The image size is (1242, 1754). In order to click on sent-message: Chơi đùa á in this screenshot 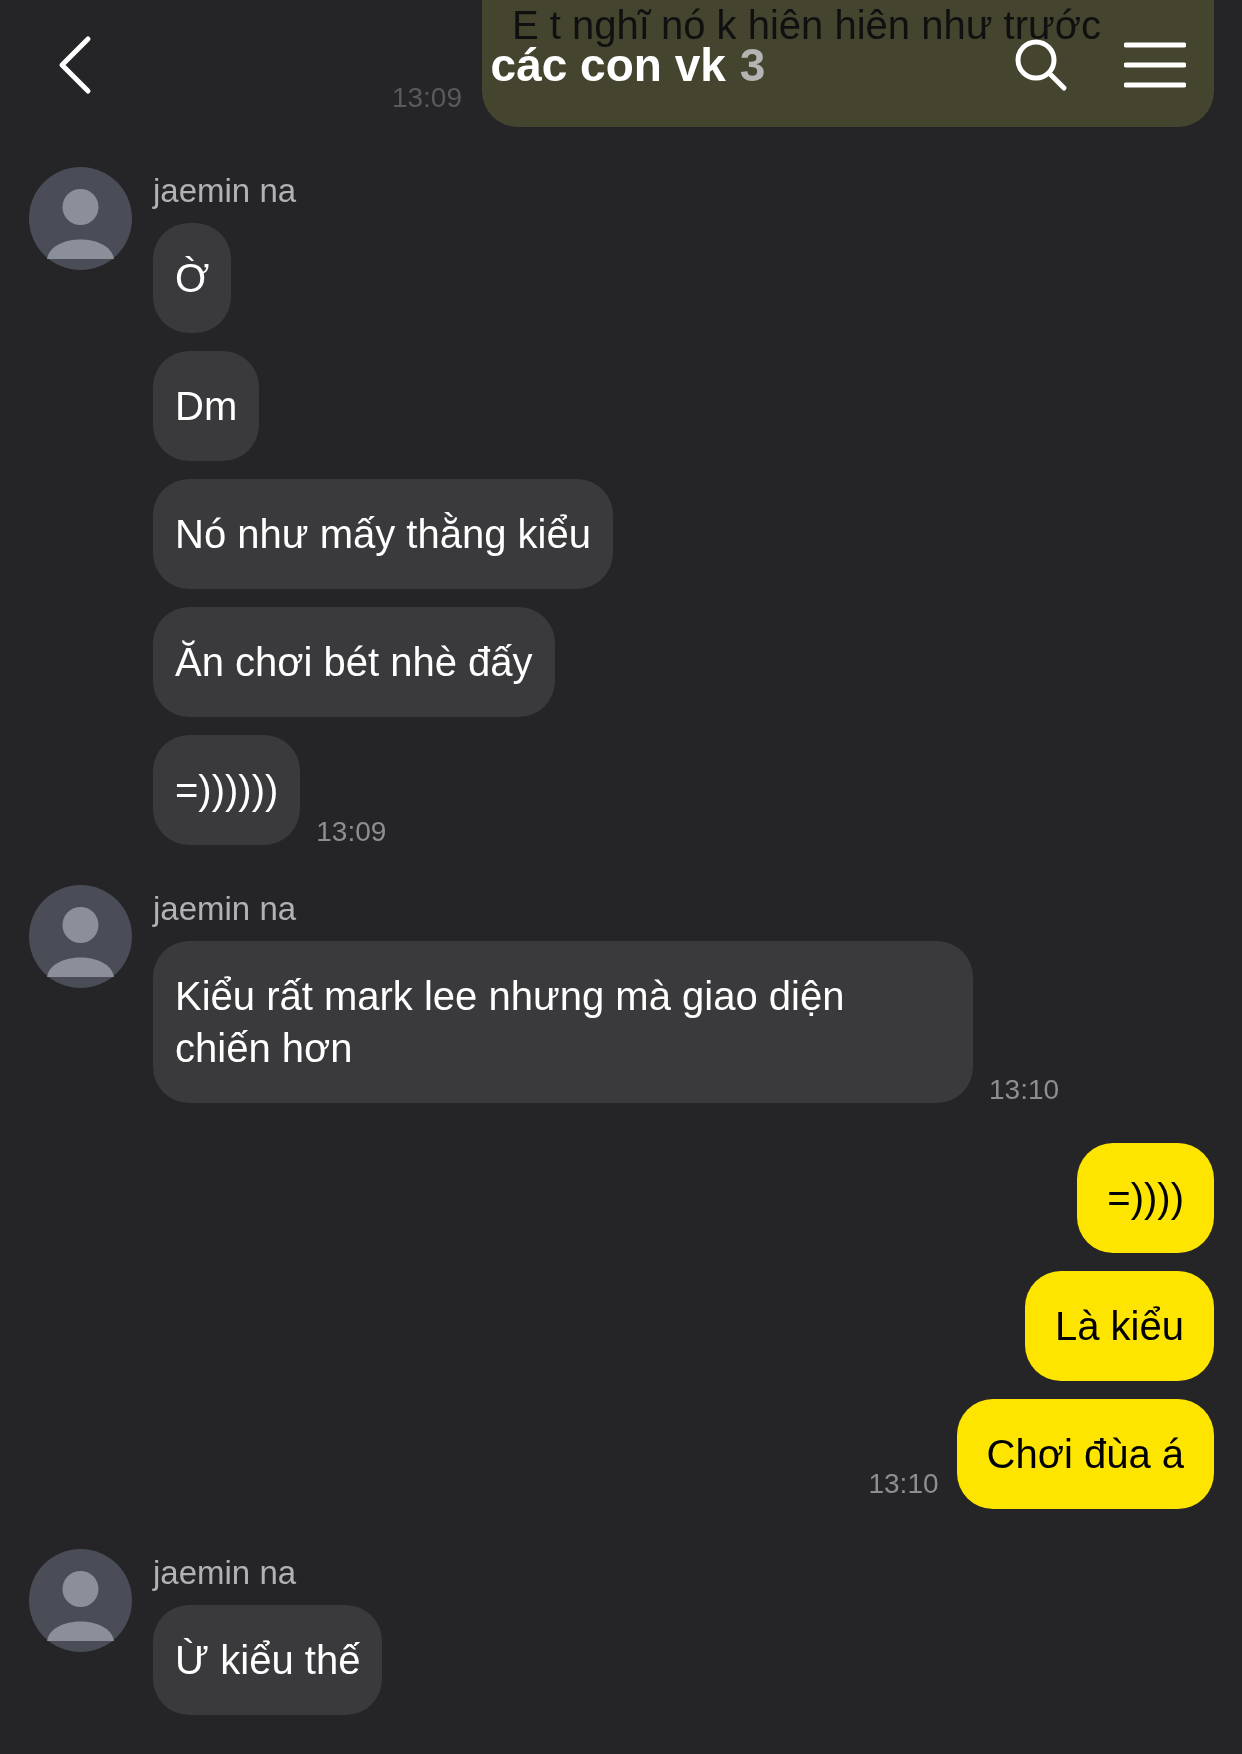, I will do `click(1085, 1454)`.